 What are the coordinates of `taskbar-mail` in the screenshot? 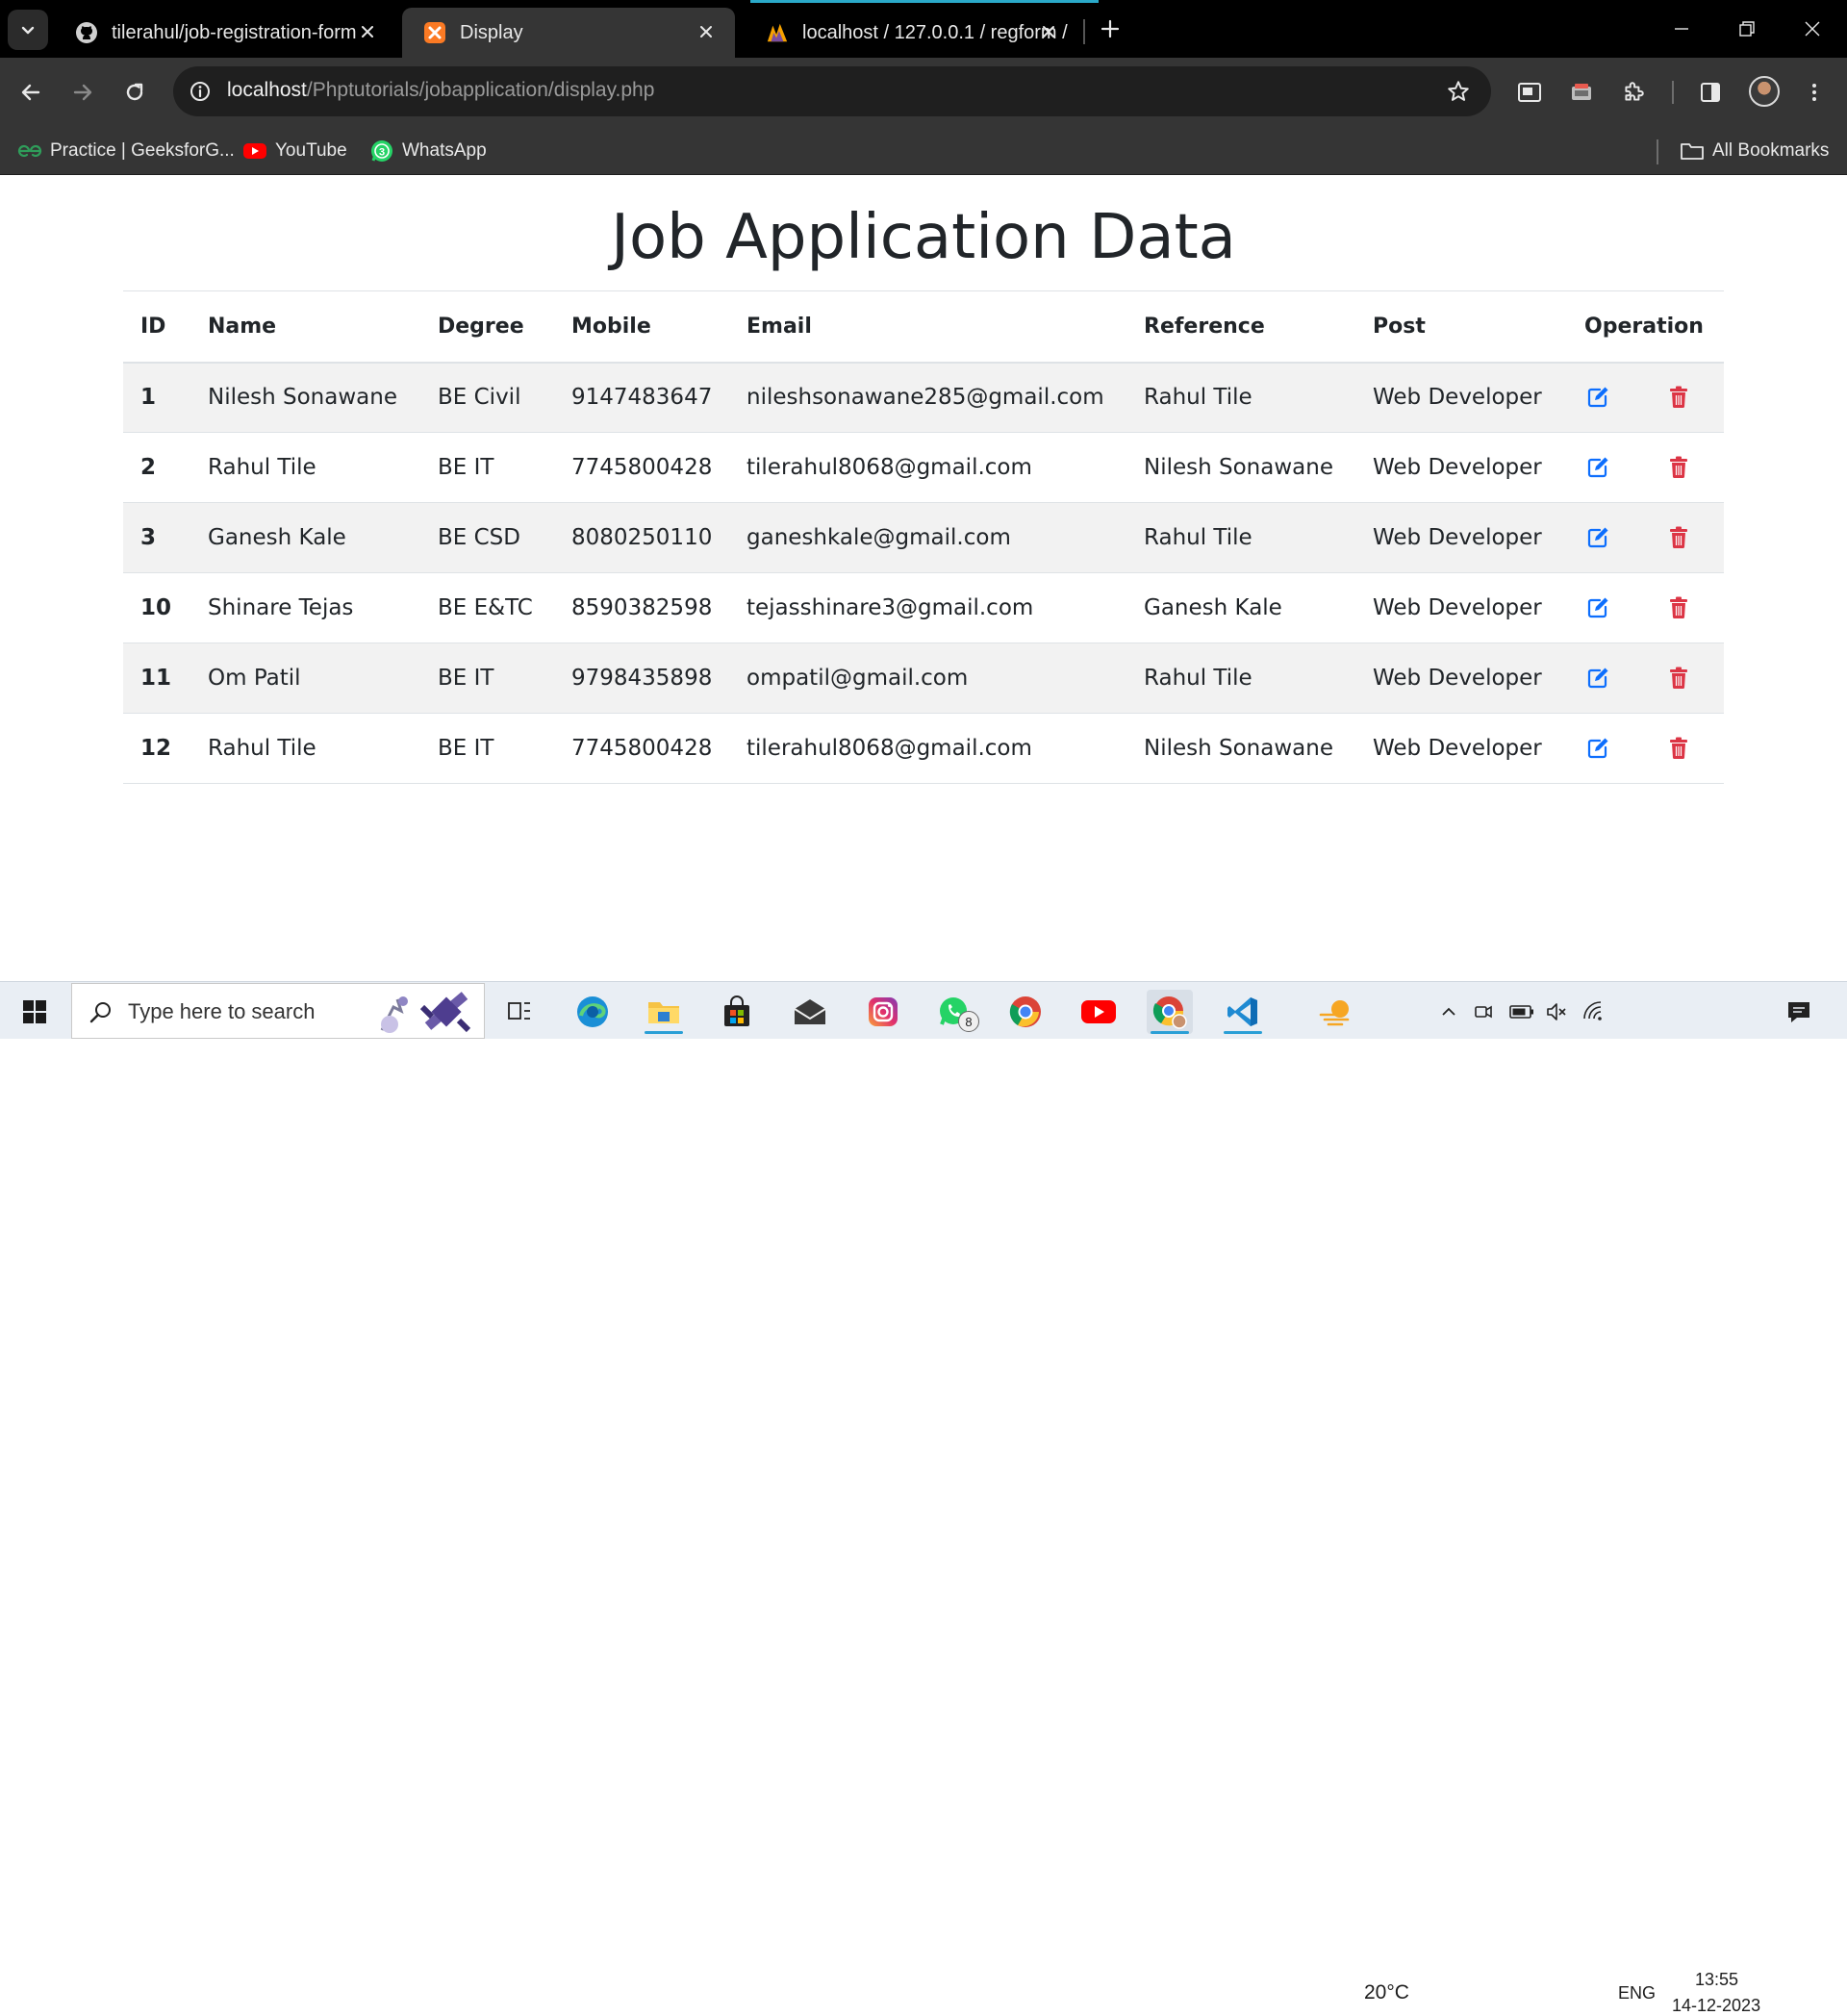 It's located at (810, 1012).